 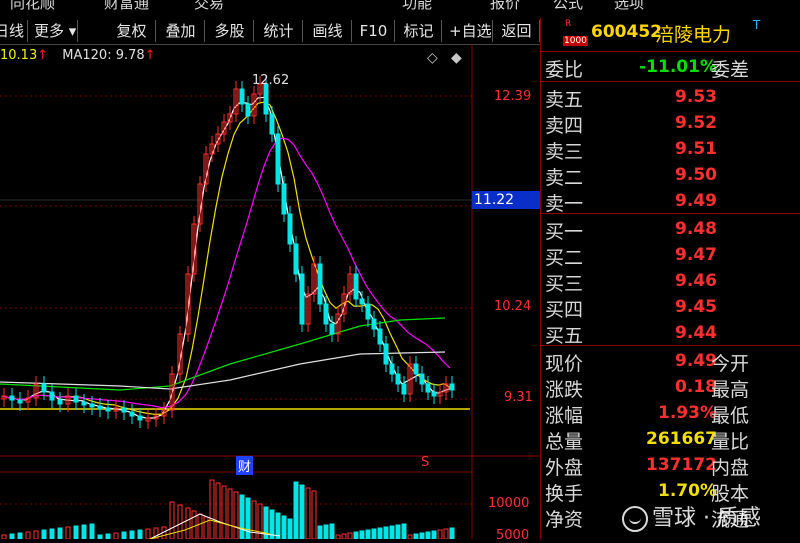 I want to click on menu-trade: 交易, so click(x=209, y=6).